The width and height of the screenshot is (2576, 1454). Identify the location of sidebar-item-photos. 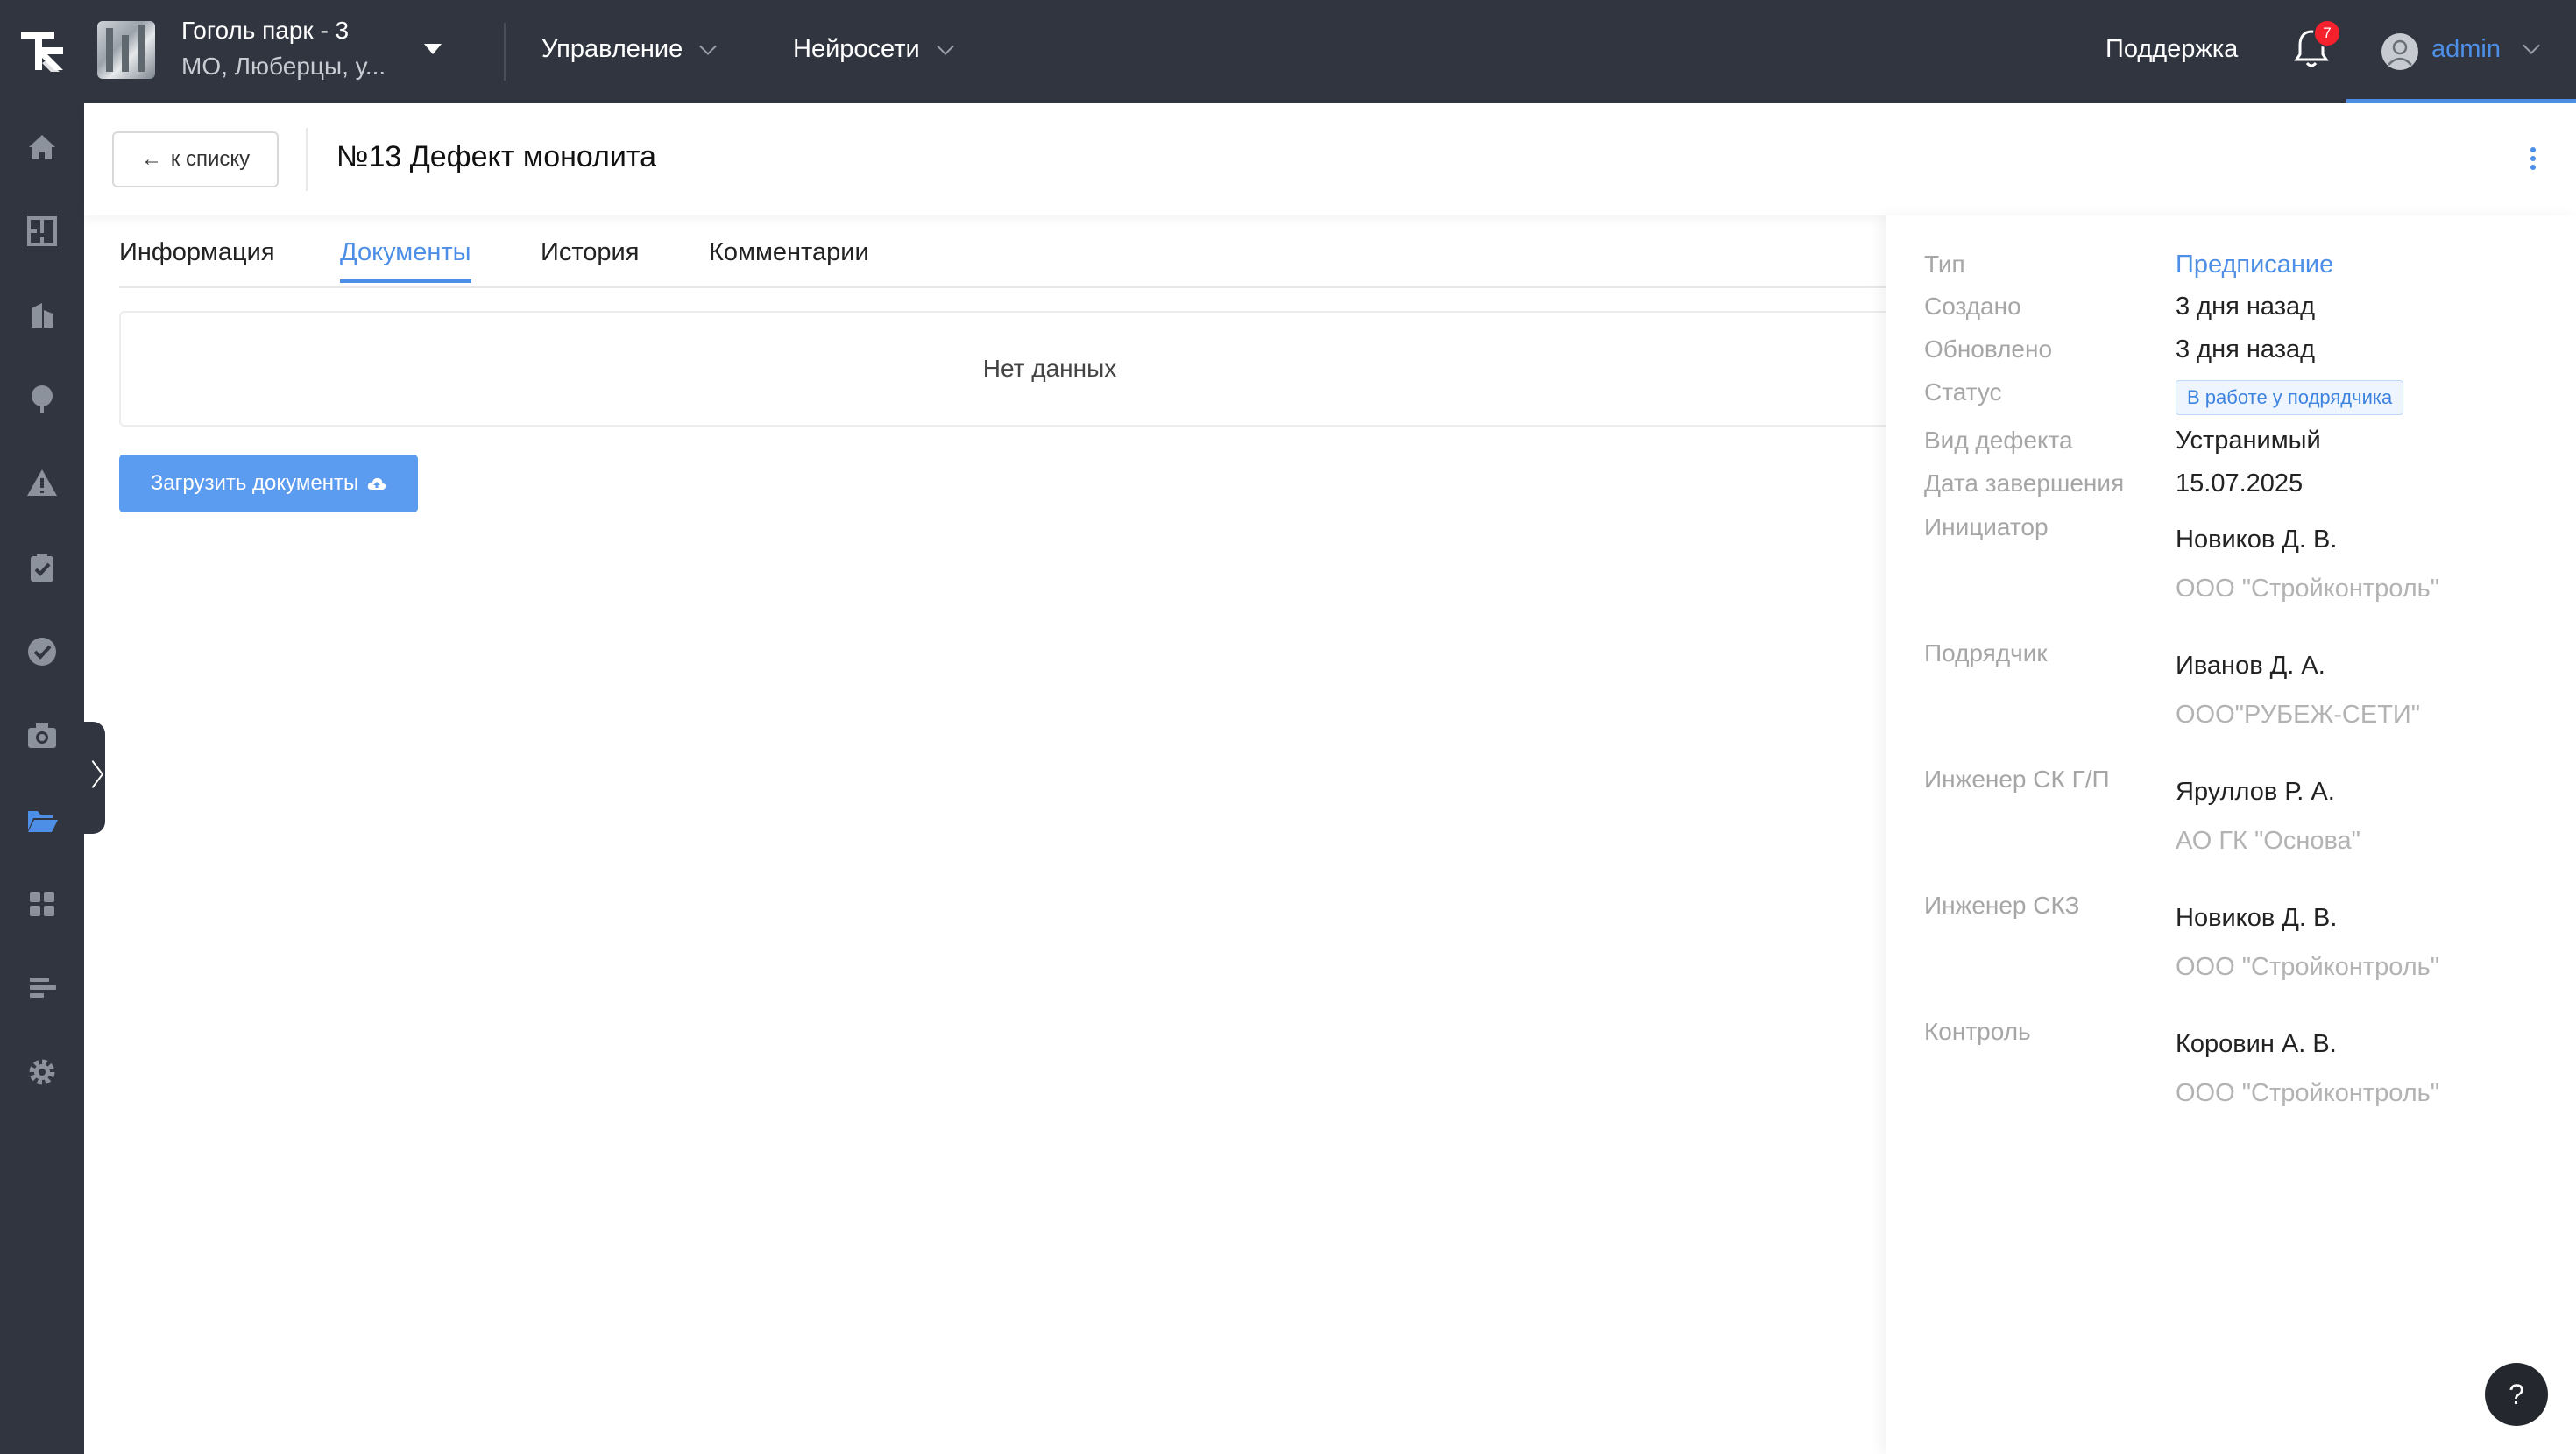
(42, 736).